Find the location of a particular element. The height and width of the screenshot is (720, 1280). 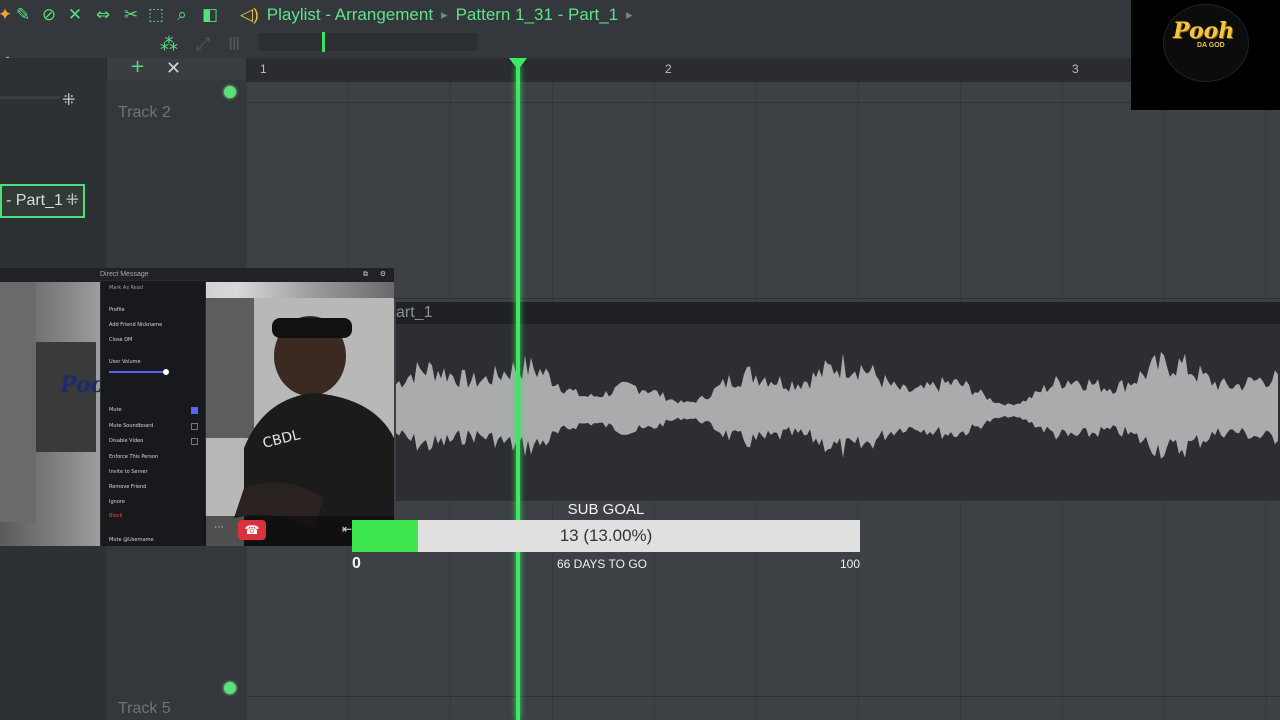

piano-icon: Ⅲ is located at coordinates (234, 45).